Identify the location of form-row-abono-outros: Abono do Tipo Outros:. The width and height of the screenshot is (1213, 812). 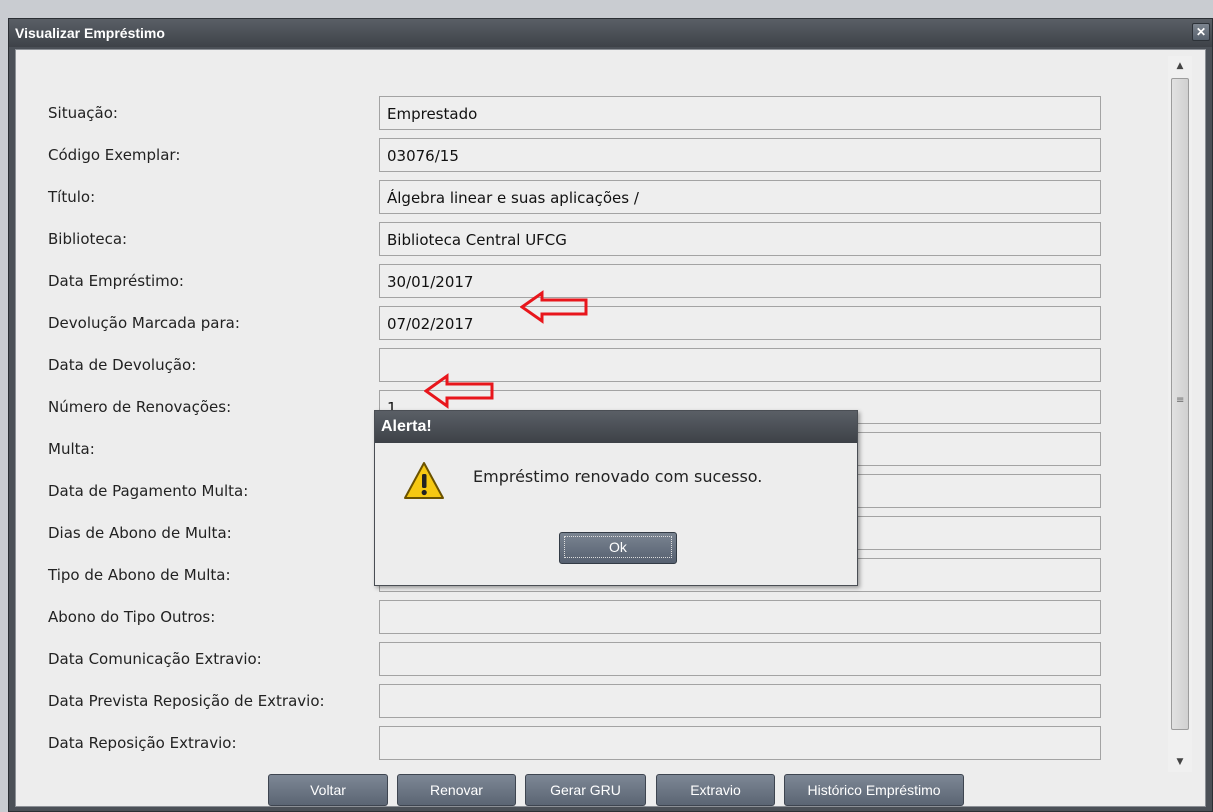
(578, 617).